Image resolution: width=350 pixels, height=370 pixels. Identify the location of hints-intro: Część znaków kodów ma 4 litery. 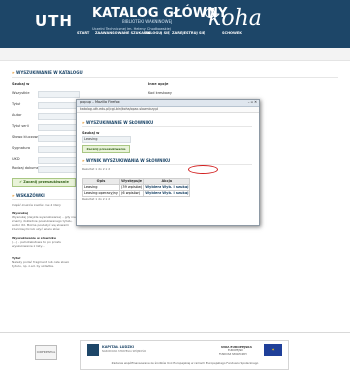
(36, 205).